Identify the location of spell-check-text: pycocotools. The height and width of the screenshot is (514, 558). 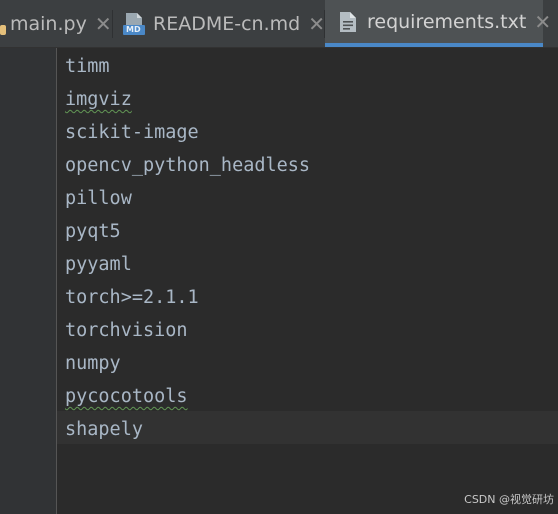
(126, 396).